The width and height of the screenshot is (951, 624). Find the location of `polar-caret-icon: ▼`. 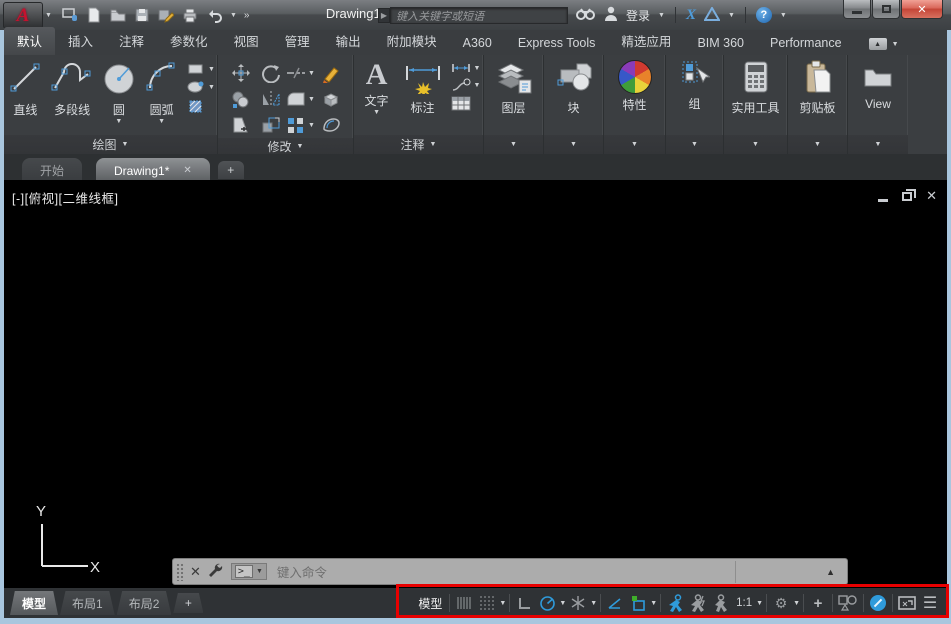

polar-caret-icon: ▼ is located at coordinates (562, 603).